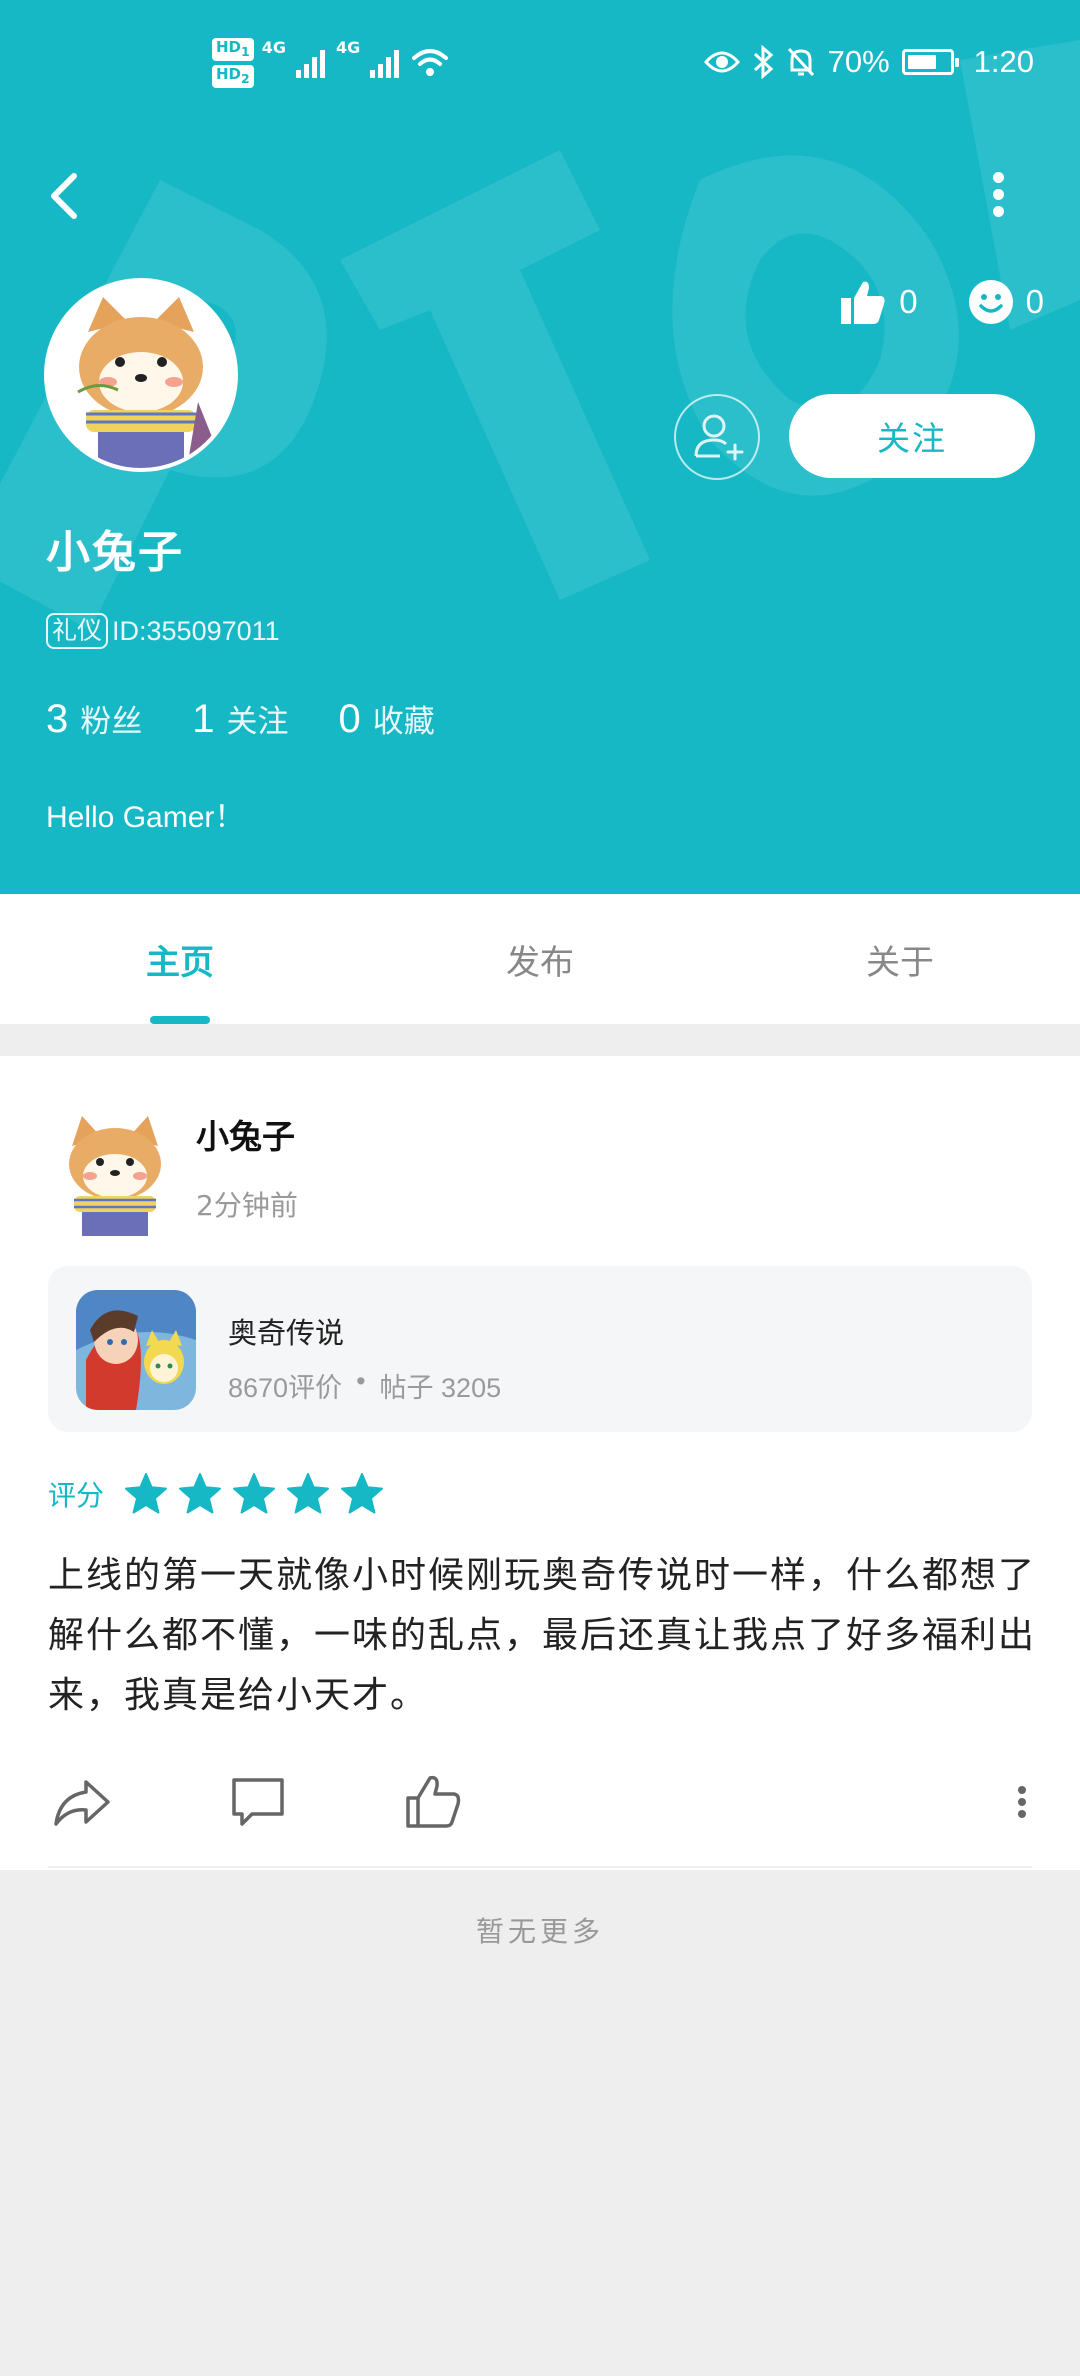  What do you see at coordinates (94, 719) in the screenshot?
I see `fans-count-item: 3 粉丝` at bounding box center [94, 719].